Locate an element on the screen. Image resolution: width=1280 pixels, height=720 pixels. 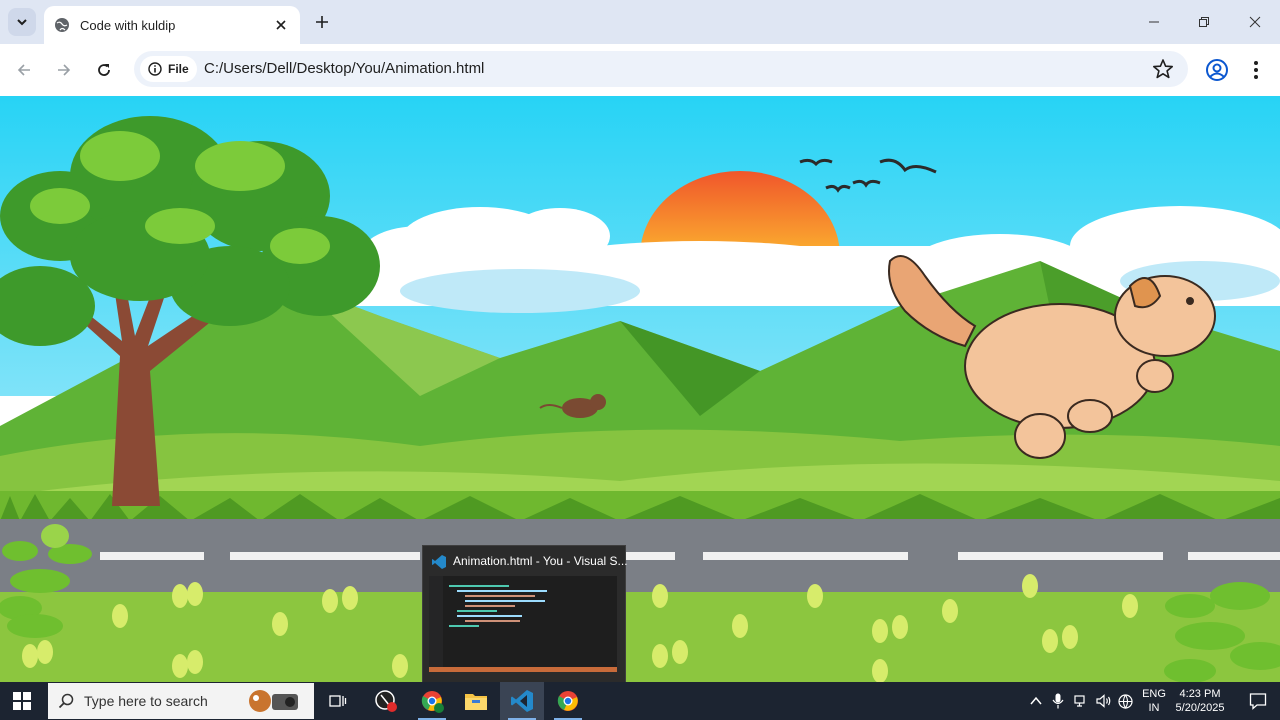
task-view-button is located at coordinates (338, 701).